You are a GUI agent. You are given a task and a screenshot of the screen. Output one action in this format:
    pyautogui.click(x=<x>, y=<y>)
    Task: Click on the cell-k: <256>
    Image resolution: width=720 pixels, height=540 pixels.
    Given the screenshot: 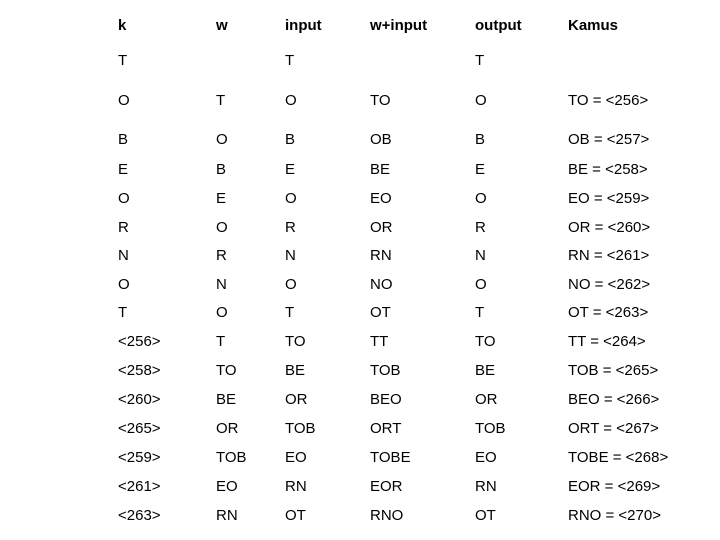 What is the action you would take?
    pyautogui.click(x=139, y=341)
    